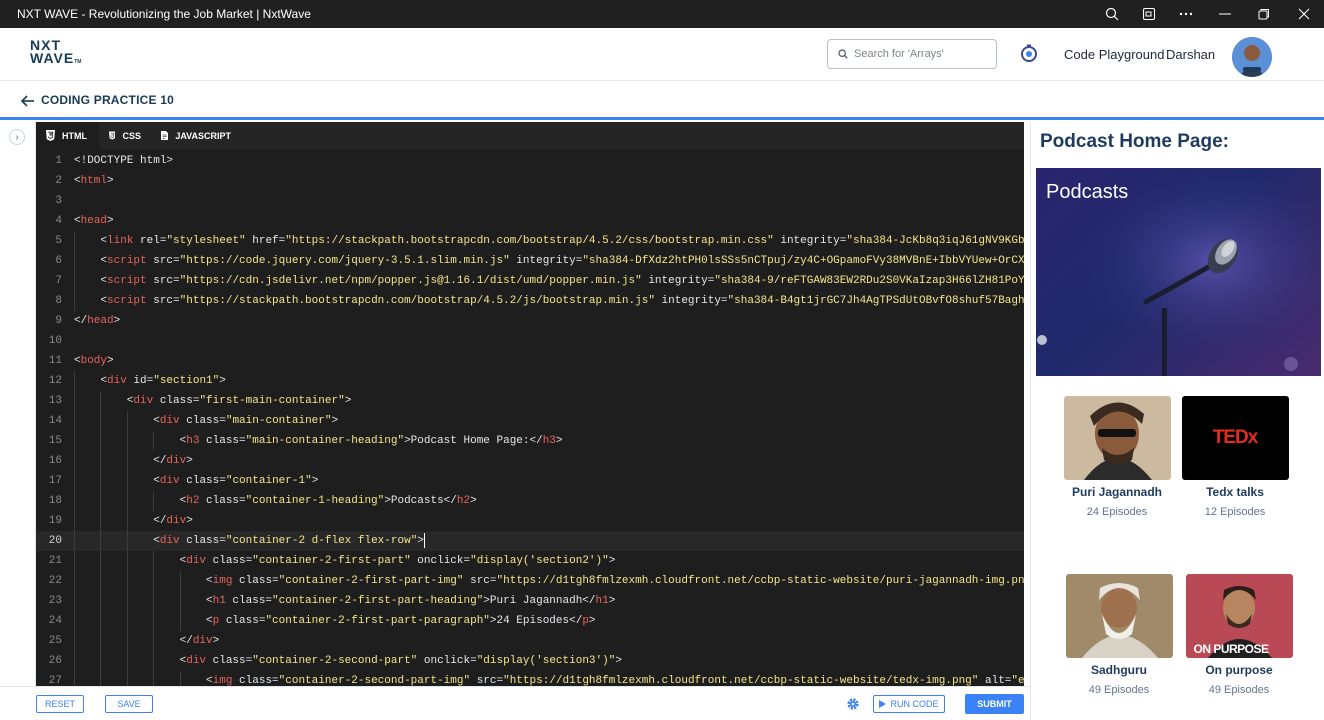  What do you see at coordinates (530, 221) in the screenshot?
I see `code-line: 4 <head>` at bounding box center [530, 221].